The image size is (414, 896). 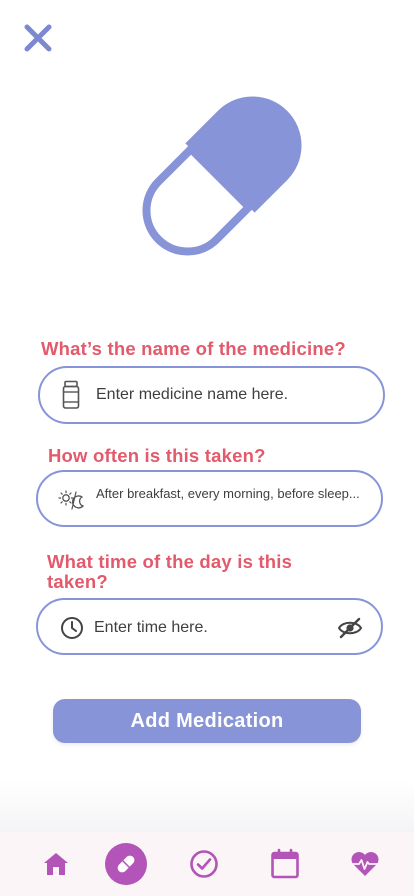 I want to click on pill-illustration, so click(x=220, y=178).